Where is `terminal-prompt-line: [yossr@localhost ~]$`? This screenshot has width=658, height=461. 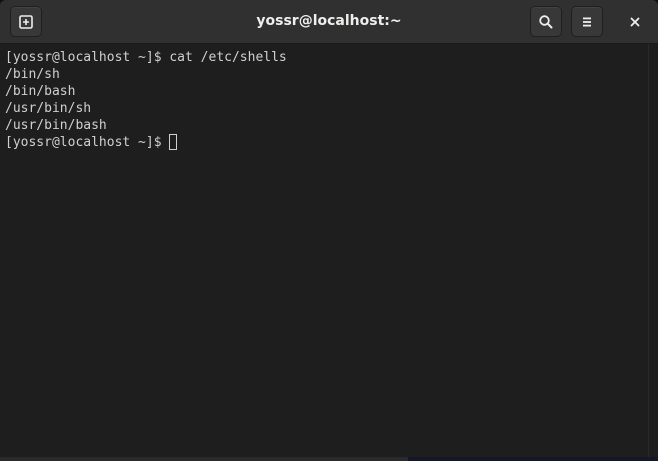
terminal-prompt-line: [yossr@localhost ~]$ is located at coordinates (326, 142).